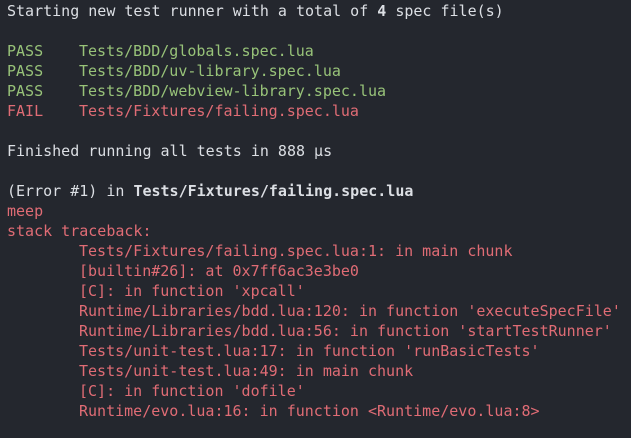 The height and width of the screenshot is (438, 631). Describe the element at coordinates (25, 211) in the screenshot. I see `error-message: meep` at that location.